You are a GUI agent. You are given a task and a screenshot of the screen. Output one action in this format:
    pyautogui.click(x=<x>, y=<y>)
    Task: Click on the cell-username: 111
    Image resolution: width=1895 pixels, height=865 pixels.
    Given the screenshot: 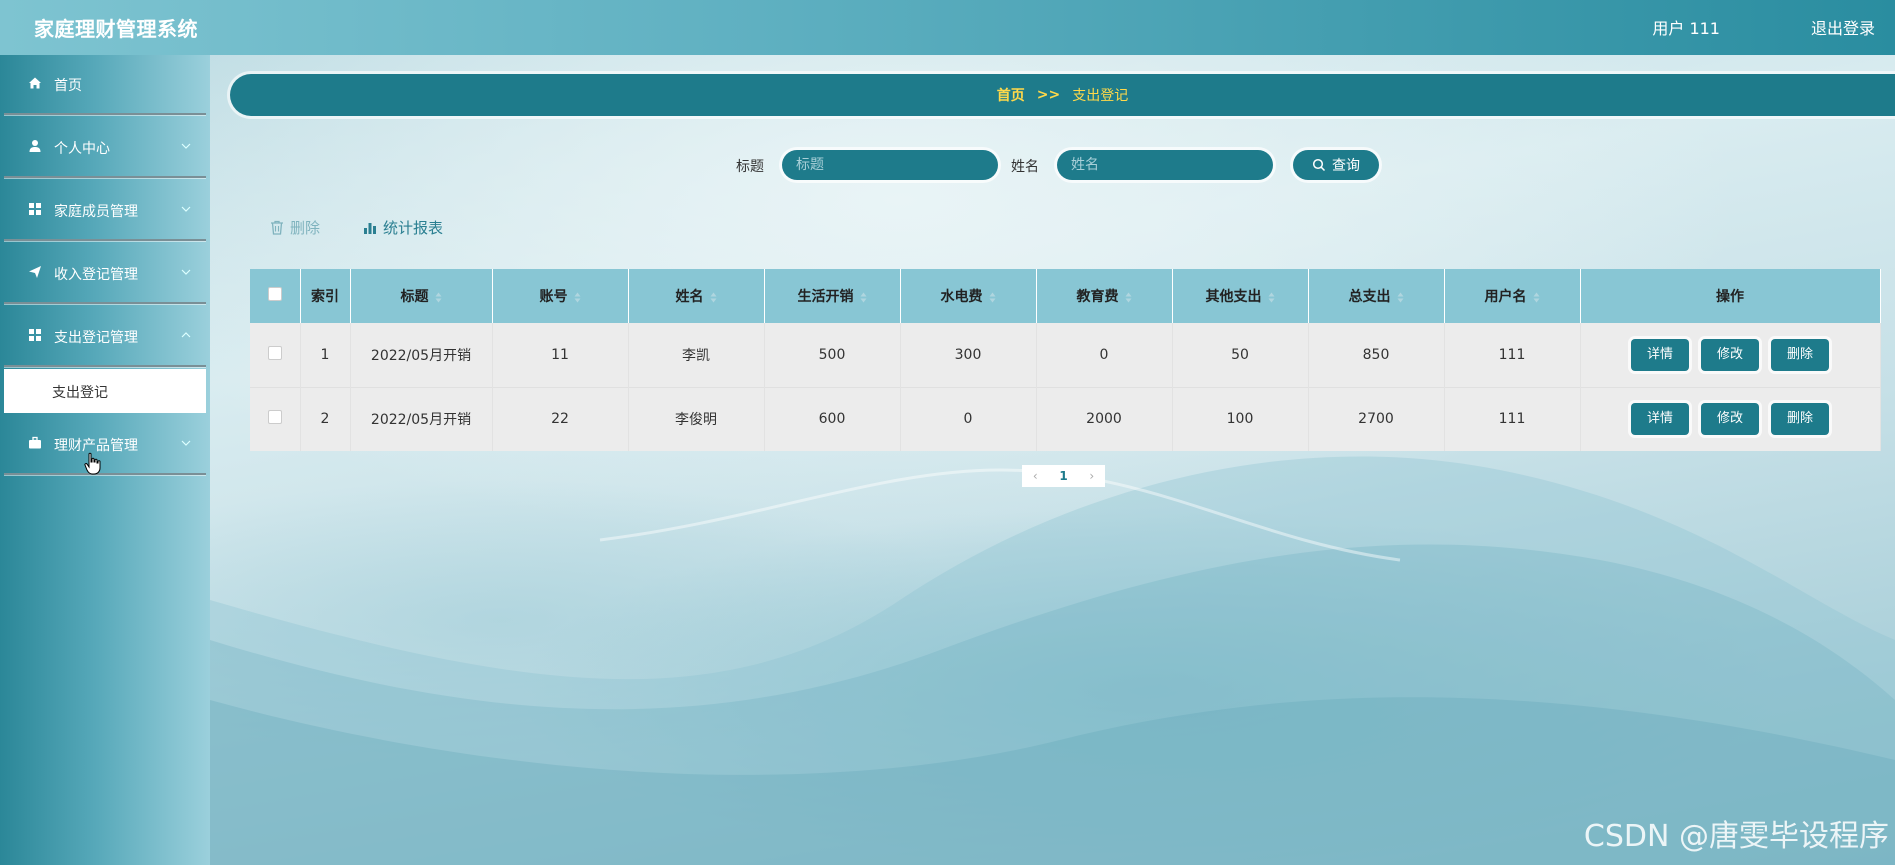 What is the action you would take?
    pyautogui.click(x=1512, y=419)
    